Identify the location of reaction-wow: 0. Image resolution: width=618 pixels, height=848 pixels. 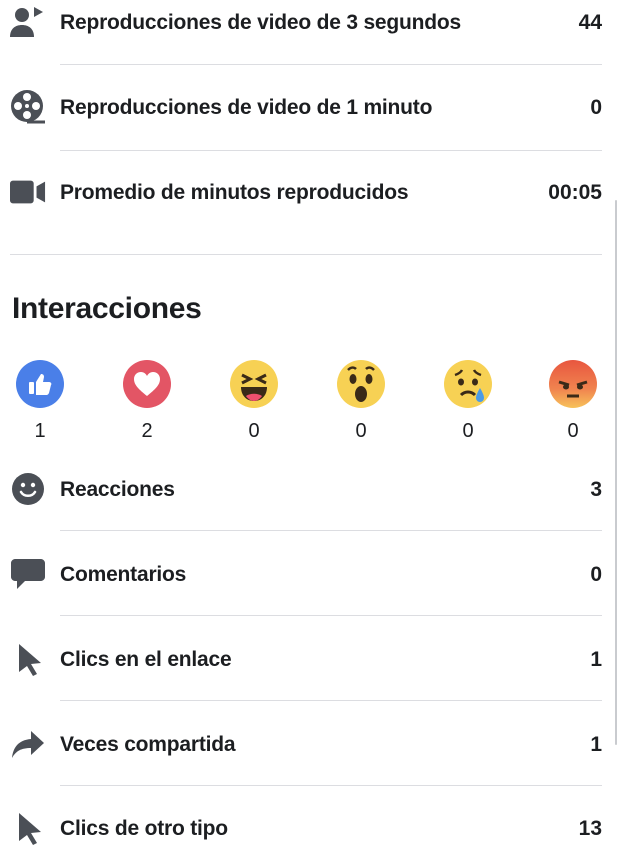
(361, 401).